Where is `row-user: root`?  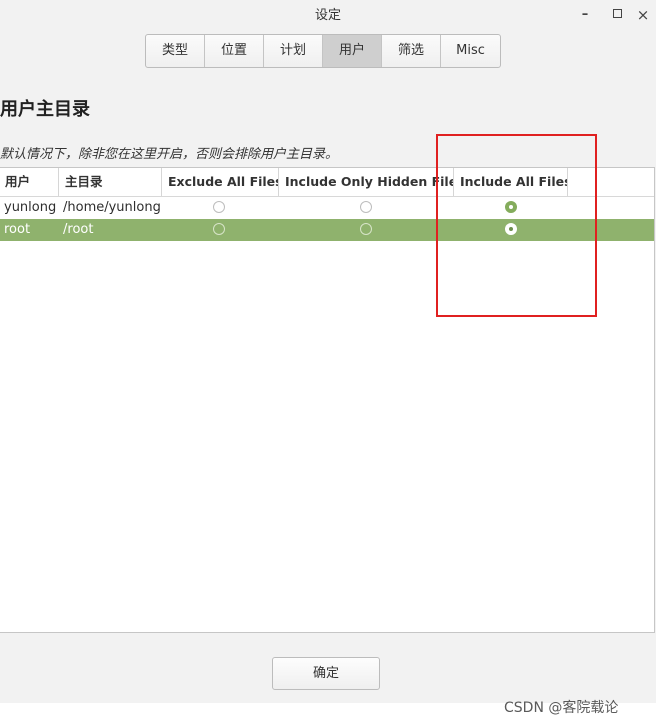 row-user: root is located at coordinates (17, 229).